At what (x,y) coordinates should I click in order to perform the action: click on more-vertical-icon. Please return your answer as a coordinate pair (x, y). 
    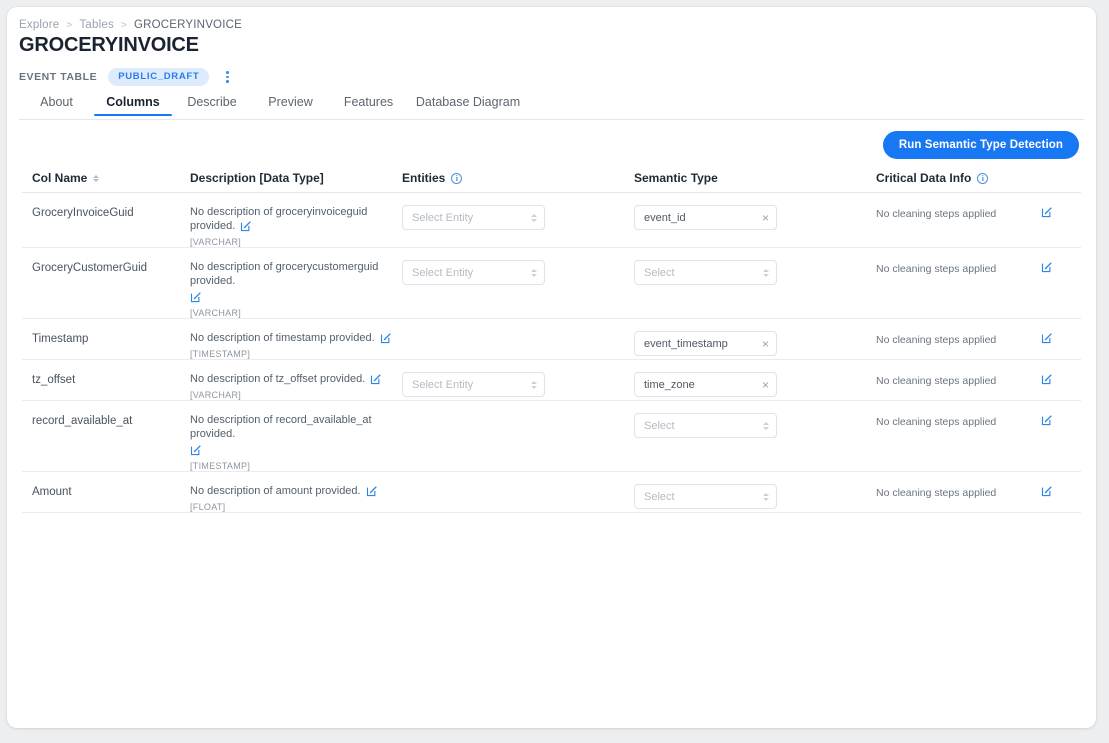
    Looking at the image, I should click on (227, 77).